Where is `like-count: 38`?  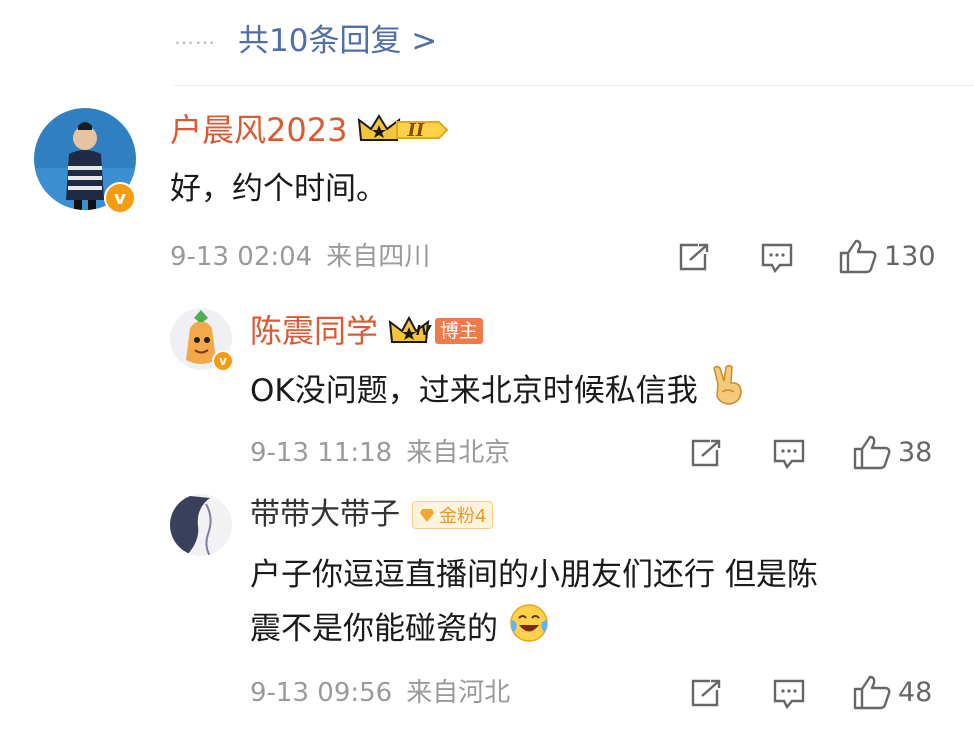 like-count: 38 is located at coordinates (915, 452).